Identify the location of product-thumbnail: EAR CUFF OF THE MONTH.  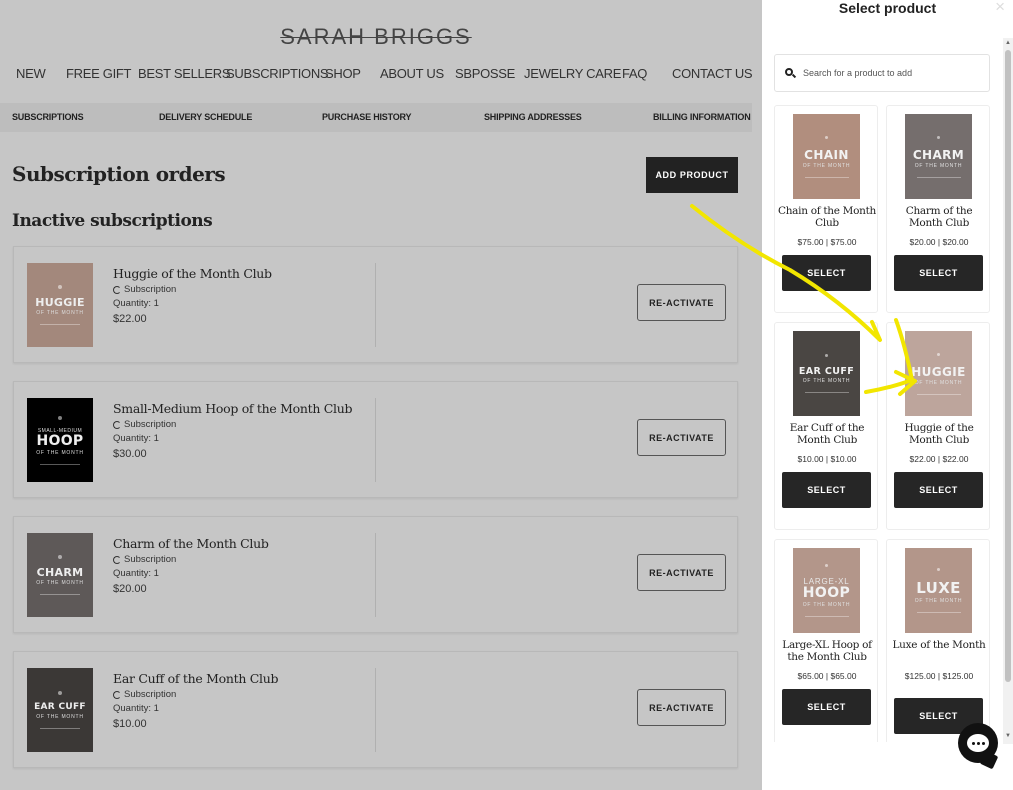
(826, 373).